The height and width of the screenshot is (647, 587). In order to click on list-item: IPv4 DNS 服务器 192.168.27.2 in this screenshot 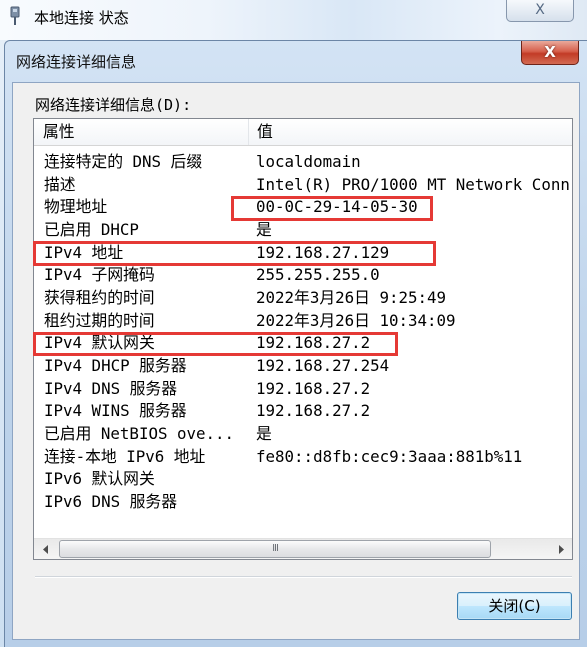, I will do `click(303, 389)`.